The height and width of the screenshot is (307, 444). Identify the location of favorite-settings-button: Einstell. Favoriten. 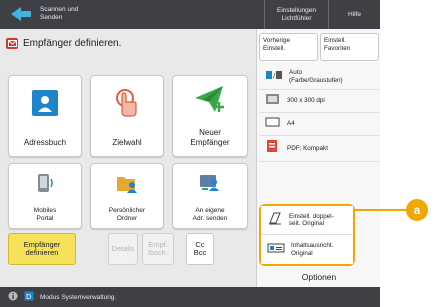
(349, 47).